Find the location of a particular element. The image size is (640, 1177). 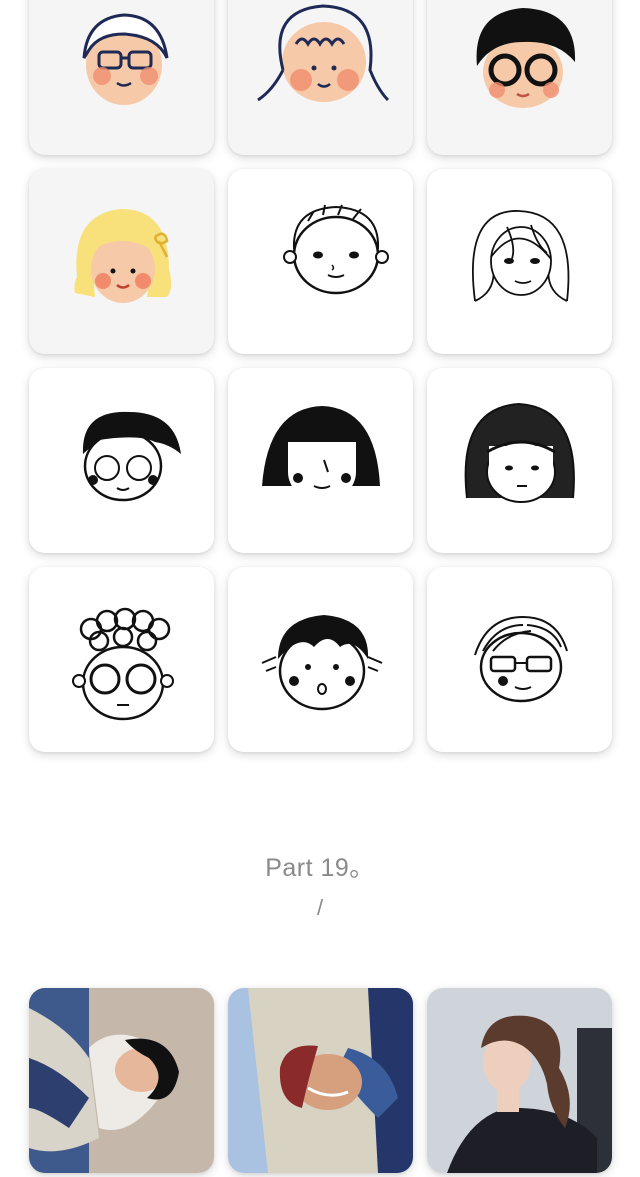

photo-boy-red-beanie-lying-image is located at coordinates (320, 1080).